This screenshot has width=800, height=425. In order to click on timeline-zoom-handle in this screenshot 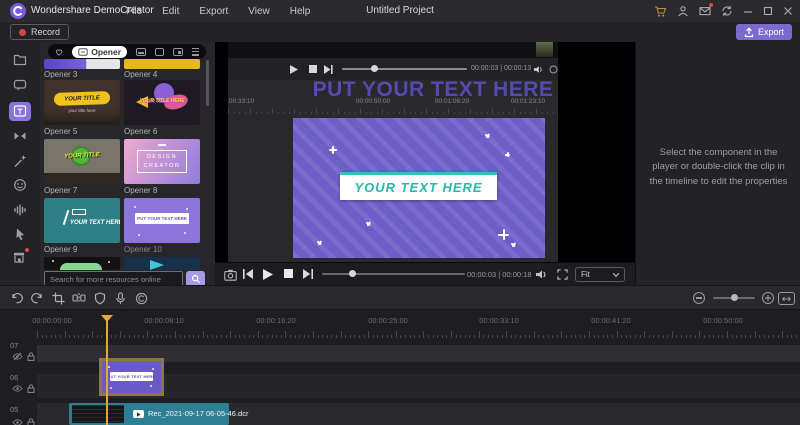, I will do `click(734, 297)`.